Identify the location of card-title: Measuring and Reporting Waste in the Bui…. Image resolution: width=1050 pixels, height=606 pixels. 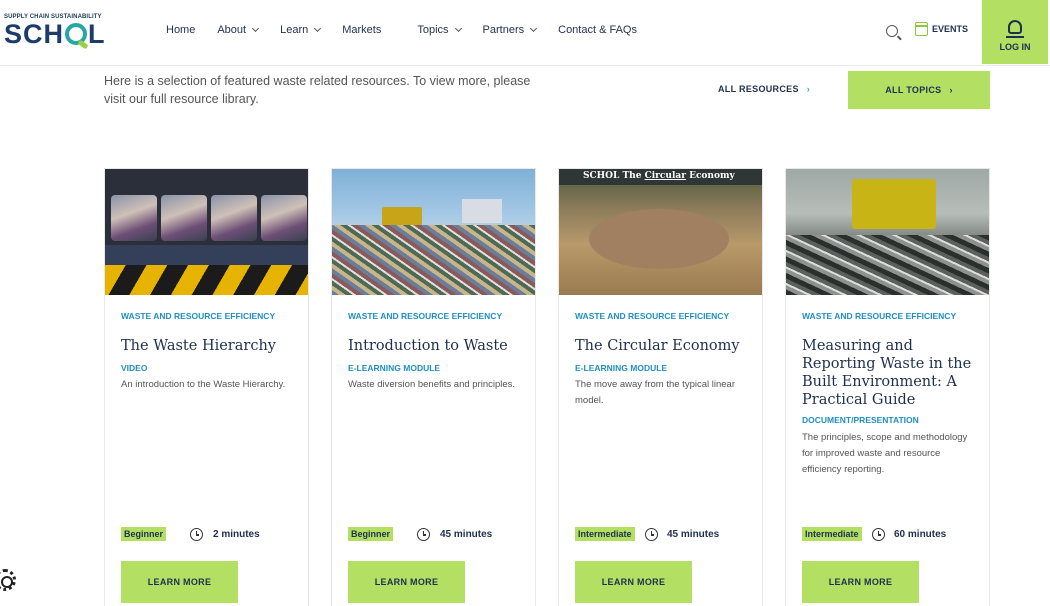
(889, 373).